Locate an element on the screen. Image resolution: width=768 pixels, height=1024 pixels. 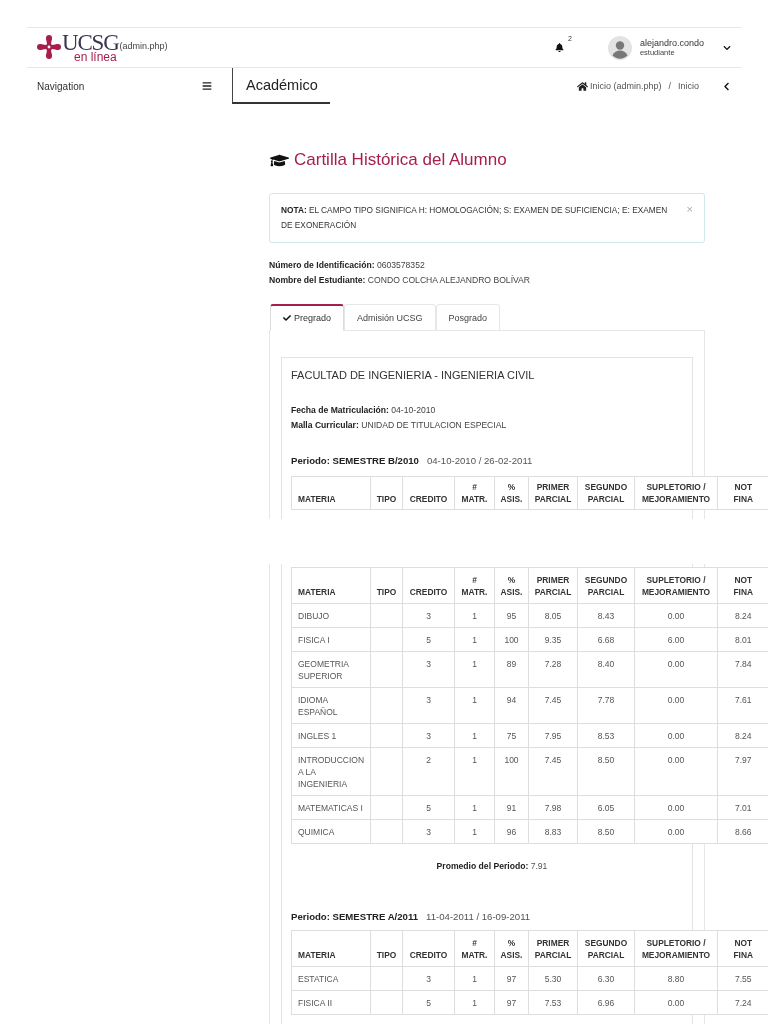
period-title: Periodo: SEMESTRE A/2011 is located at coordinates (355, 916).